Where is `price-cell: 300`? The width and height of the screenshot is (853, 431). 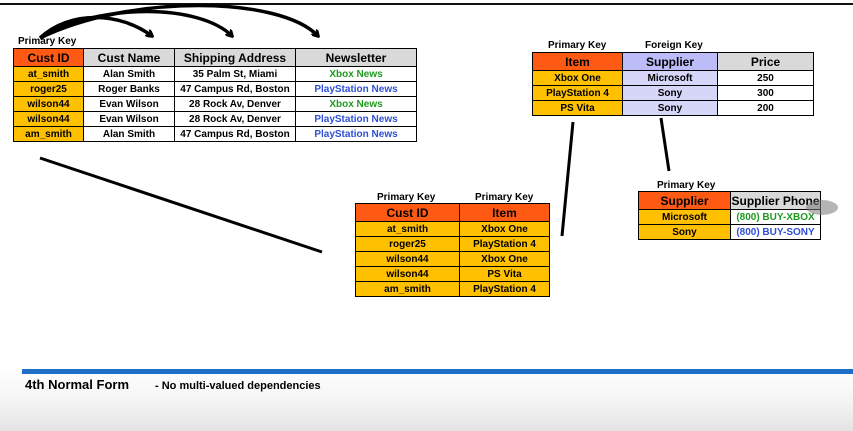 price-cell: 300 is located at coordinates (765, 93).